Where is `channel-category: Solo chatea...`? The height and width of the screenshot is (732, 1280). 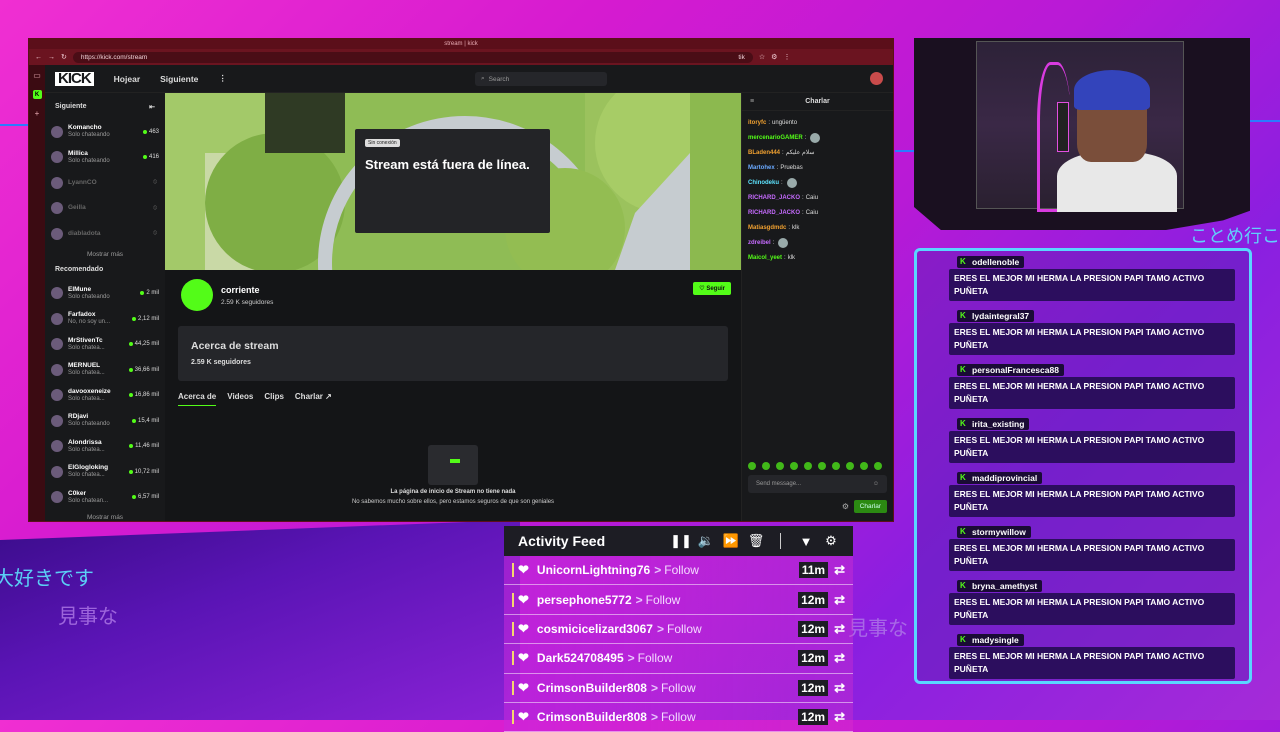
channel-category: Solo chatea... is located at coordinates (86, 373).